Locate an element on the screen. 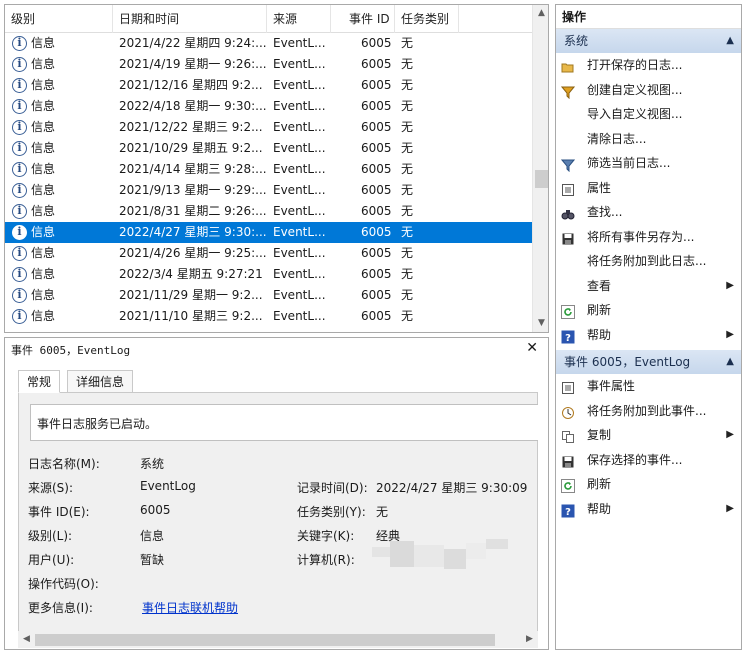 Image resolution: width=744 pixels, height=653 pixels. scroll-thumb is located at coordinates (541, 179).